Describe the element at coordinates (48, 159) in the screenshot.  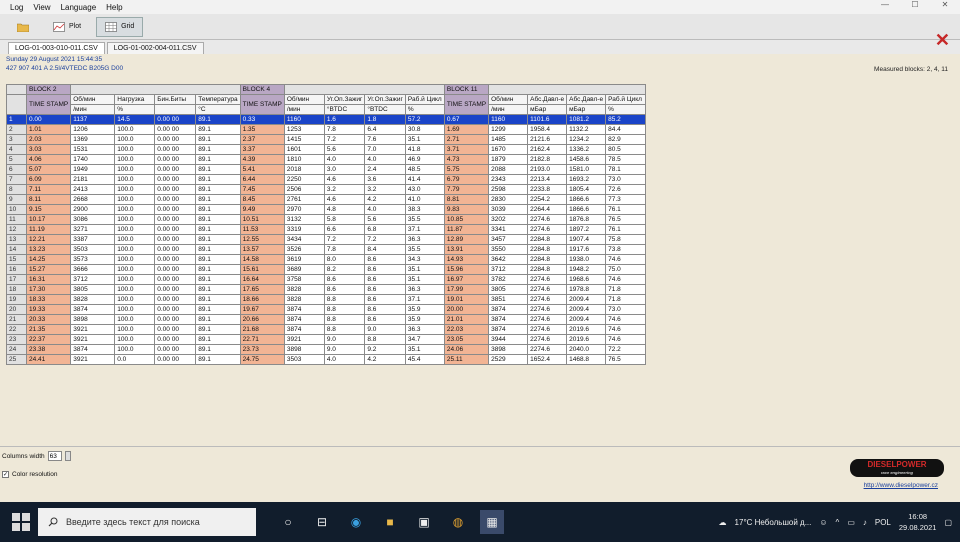
I see `table-cell: 4.06` at that location.